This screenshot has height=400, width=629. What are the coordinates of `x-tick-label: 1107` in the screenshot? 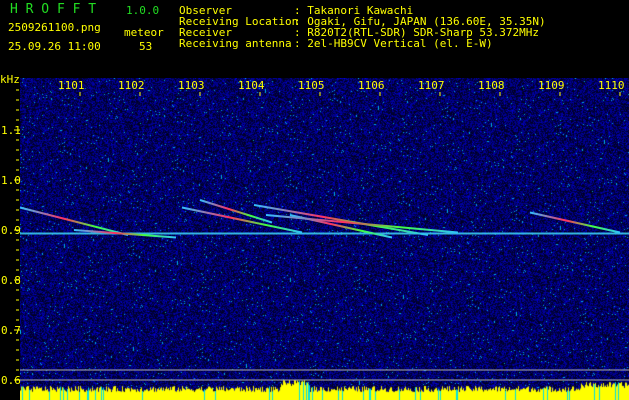 It's located at (431, 85).